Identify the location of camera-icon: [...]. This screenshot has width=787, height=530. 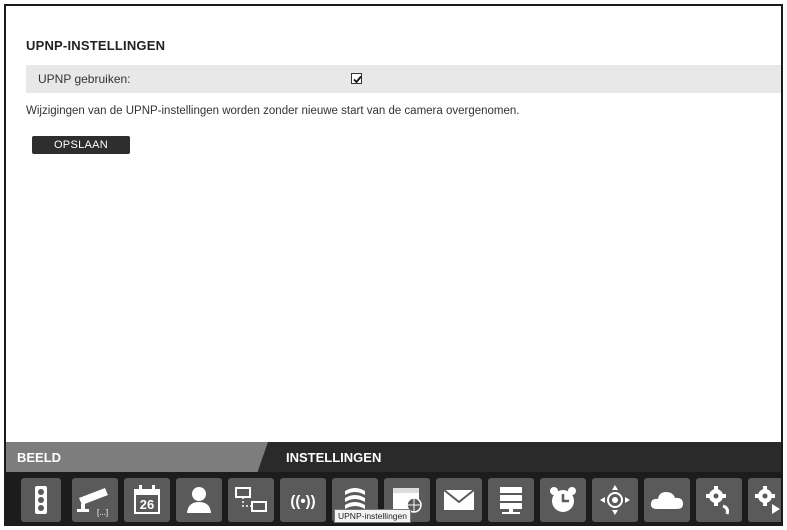
(92, 502).